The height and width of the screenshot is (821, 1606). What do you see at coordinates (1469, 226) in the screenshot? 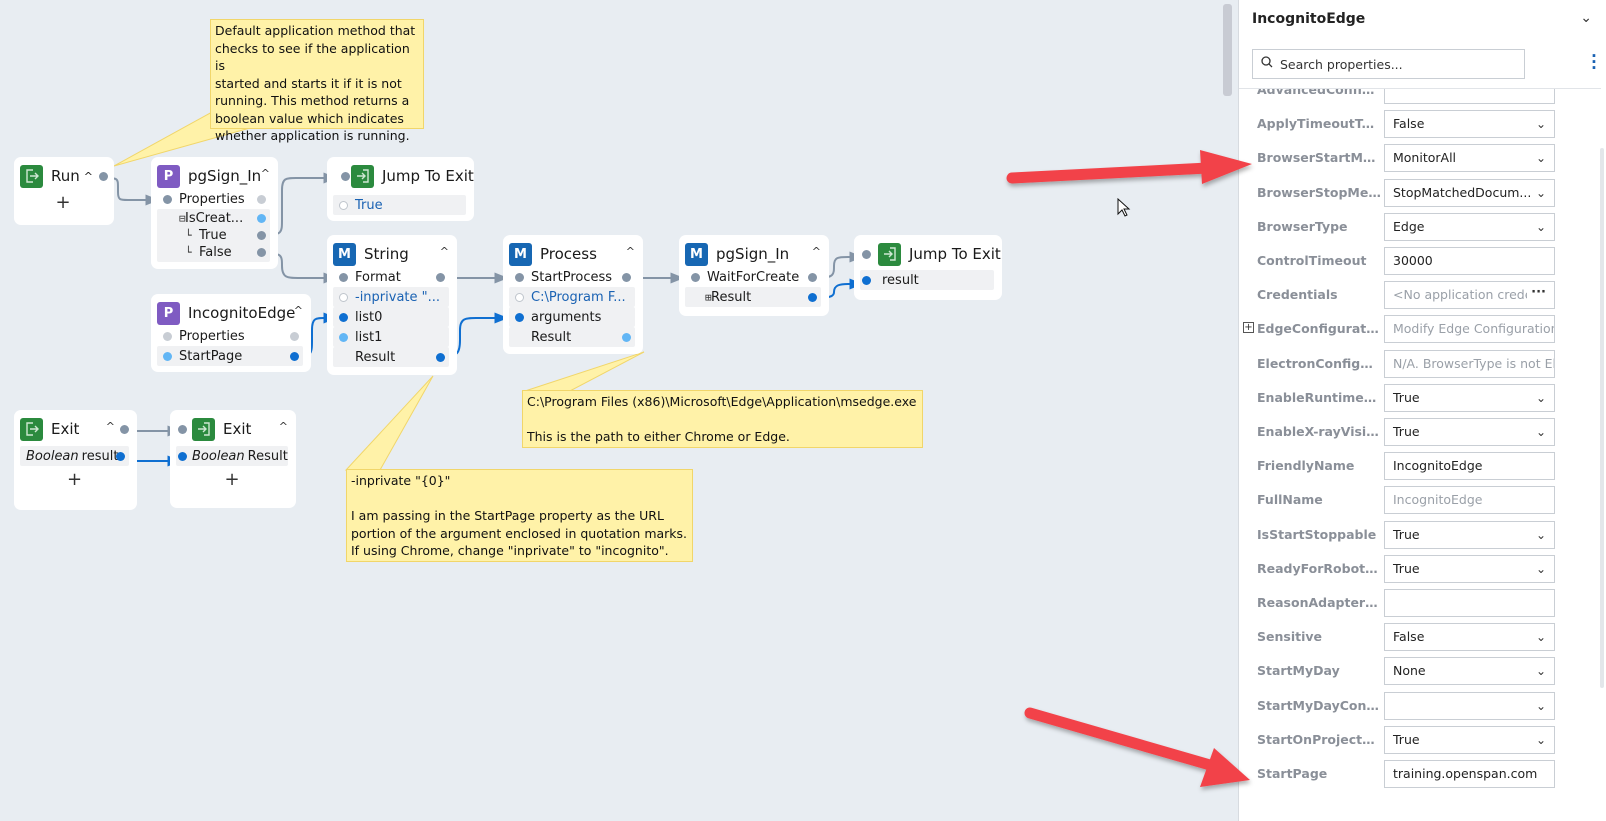
I see `property-dropdown: Edge ⌄` at bounding box center [1469, 226].